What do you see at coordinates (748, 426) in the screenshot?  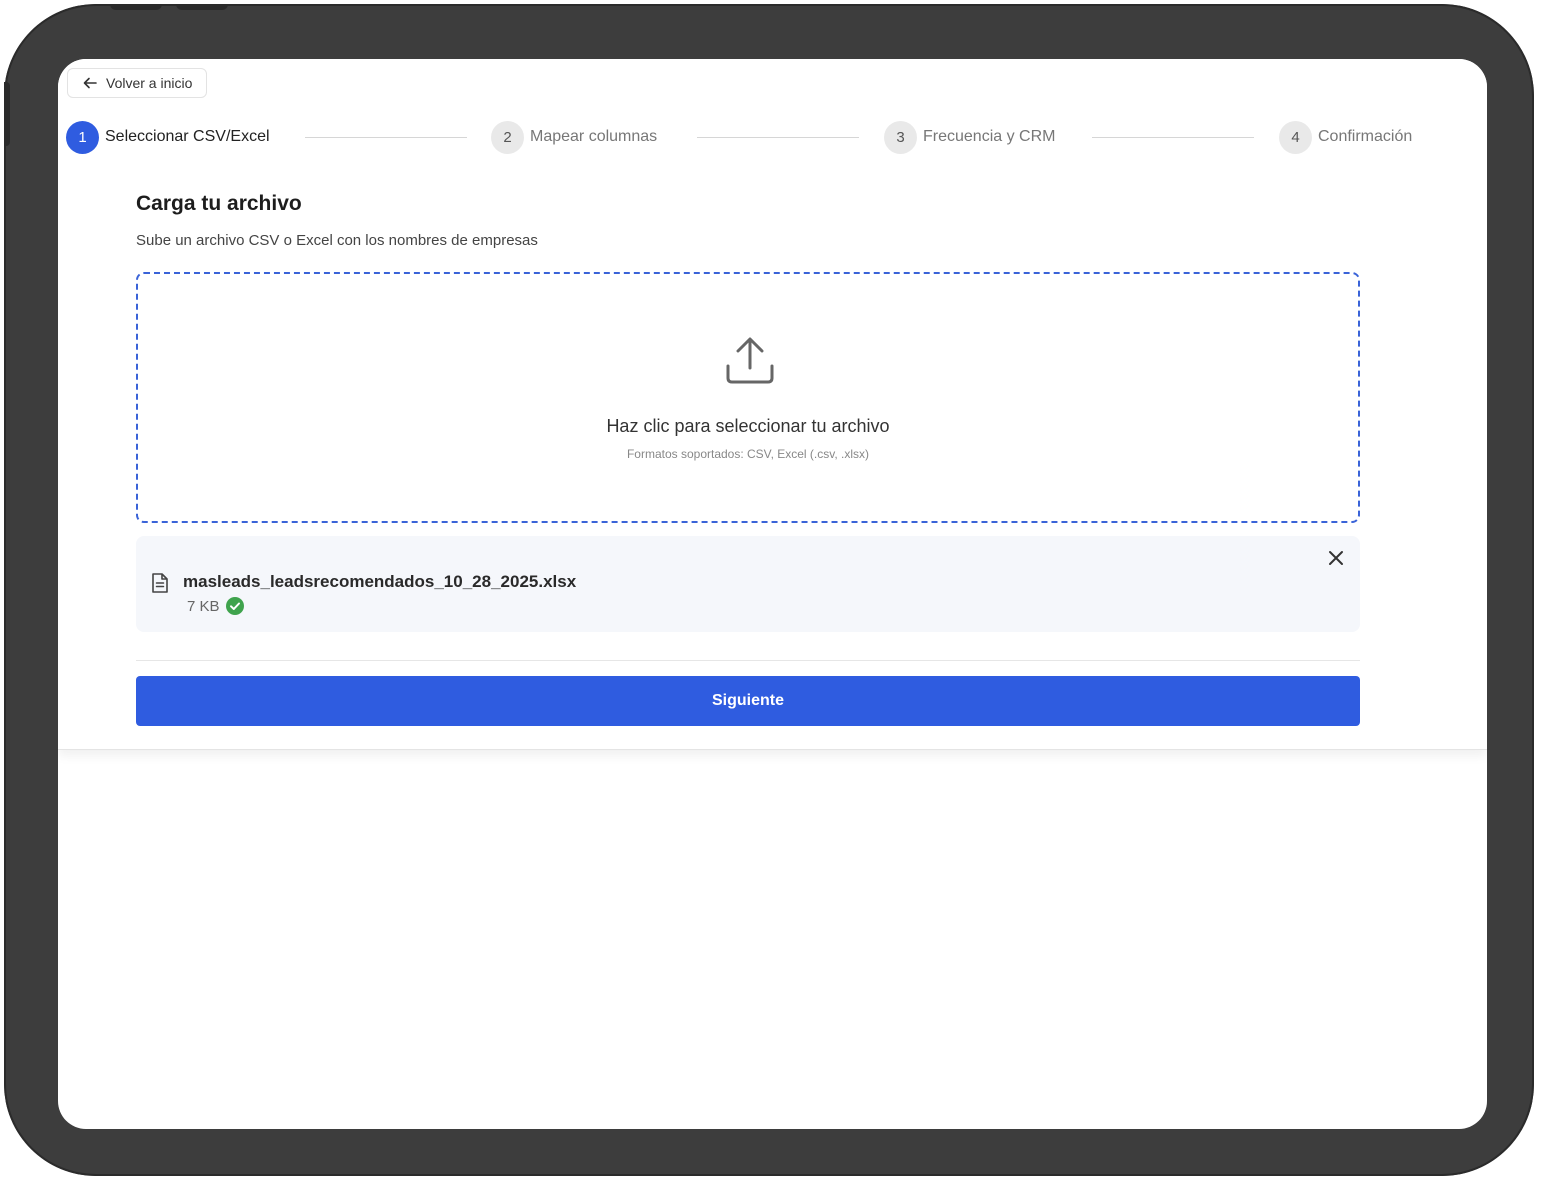 I see `dropzone-title: Haz clic para seleccionar tu archivo` at bounding box center [748, 426].